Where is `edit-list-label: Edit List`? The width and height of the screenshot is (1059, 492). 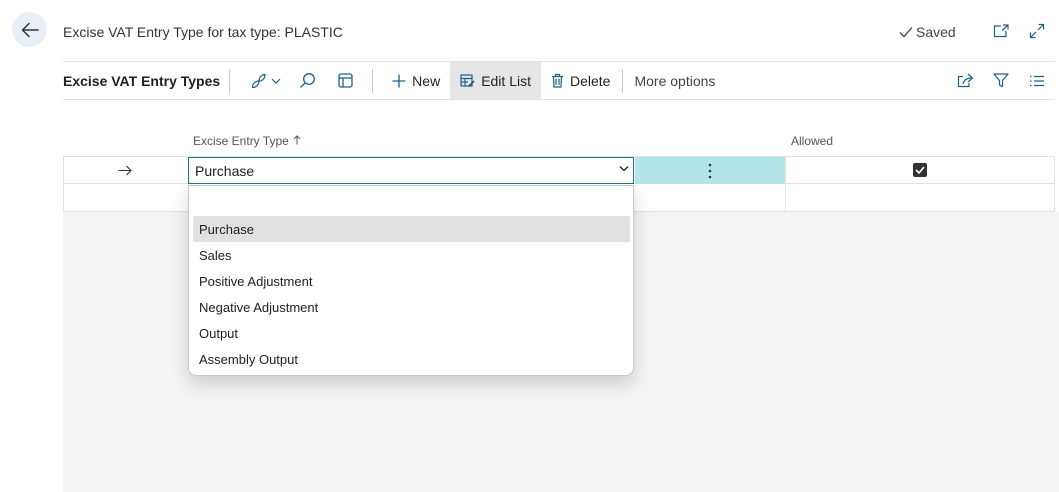 edit-list-label: Edit List is located at coordinates (506, 80).